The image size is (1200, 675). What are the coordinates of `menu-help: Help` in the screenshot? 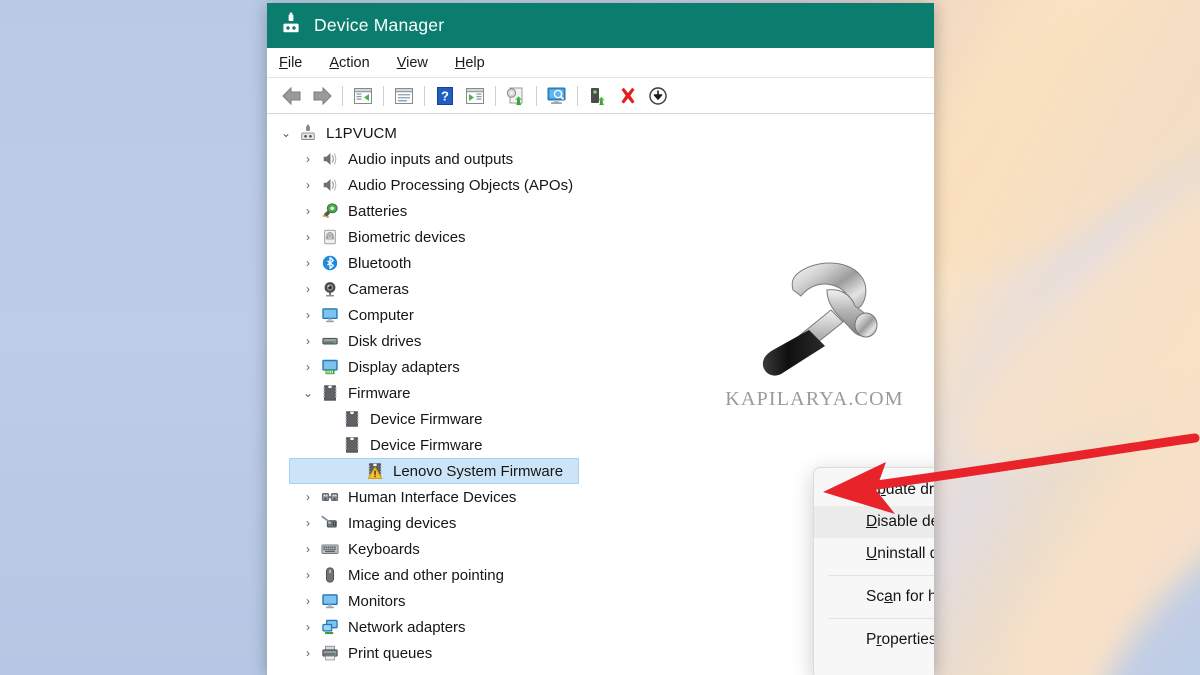 It's located at (470, 63).